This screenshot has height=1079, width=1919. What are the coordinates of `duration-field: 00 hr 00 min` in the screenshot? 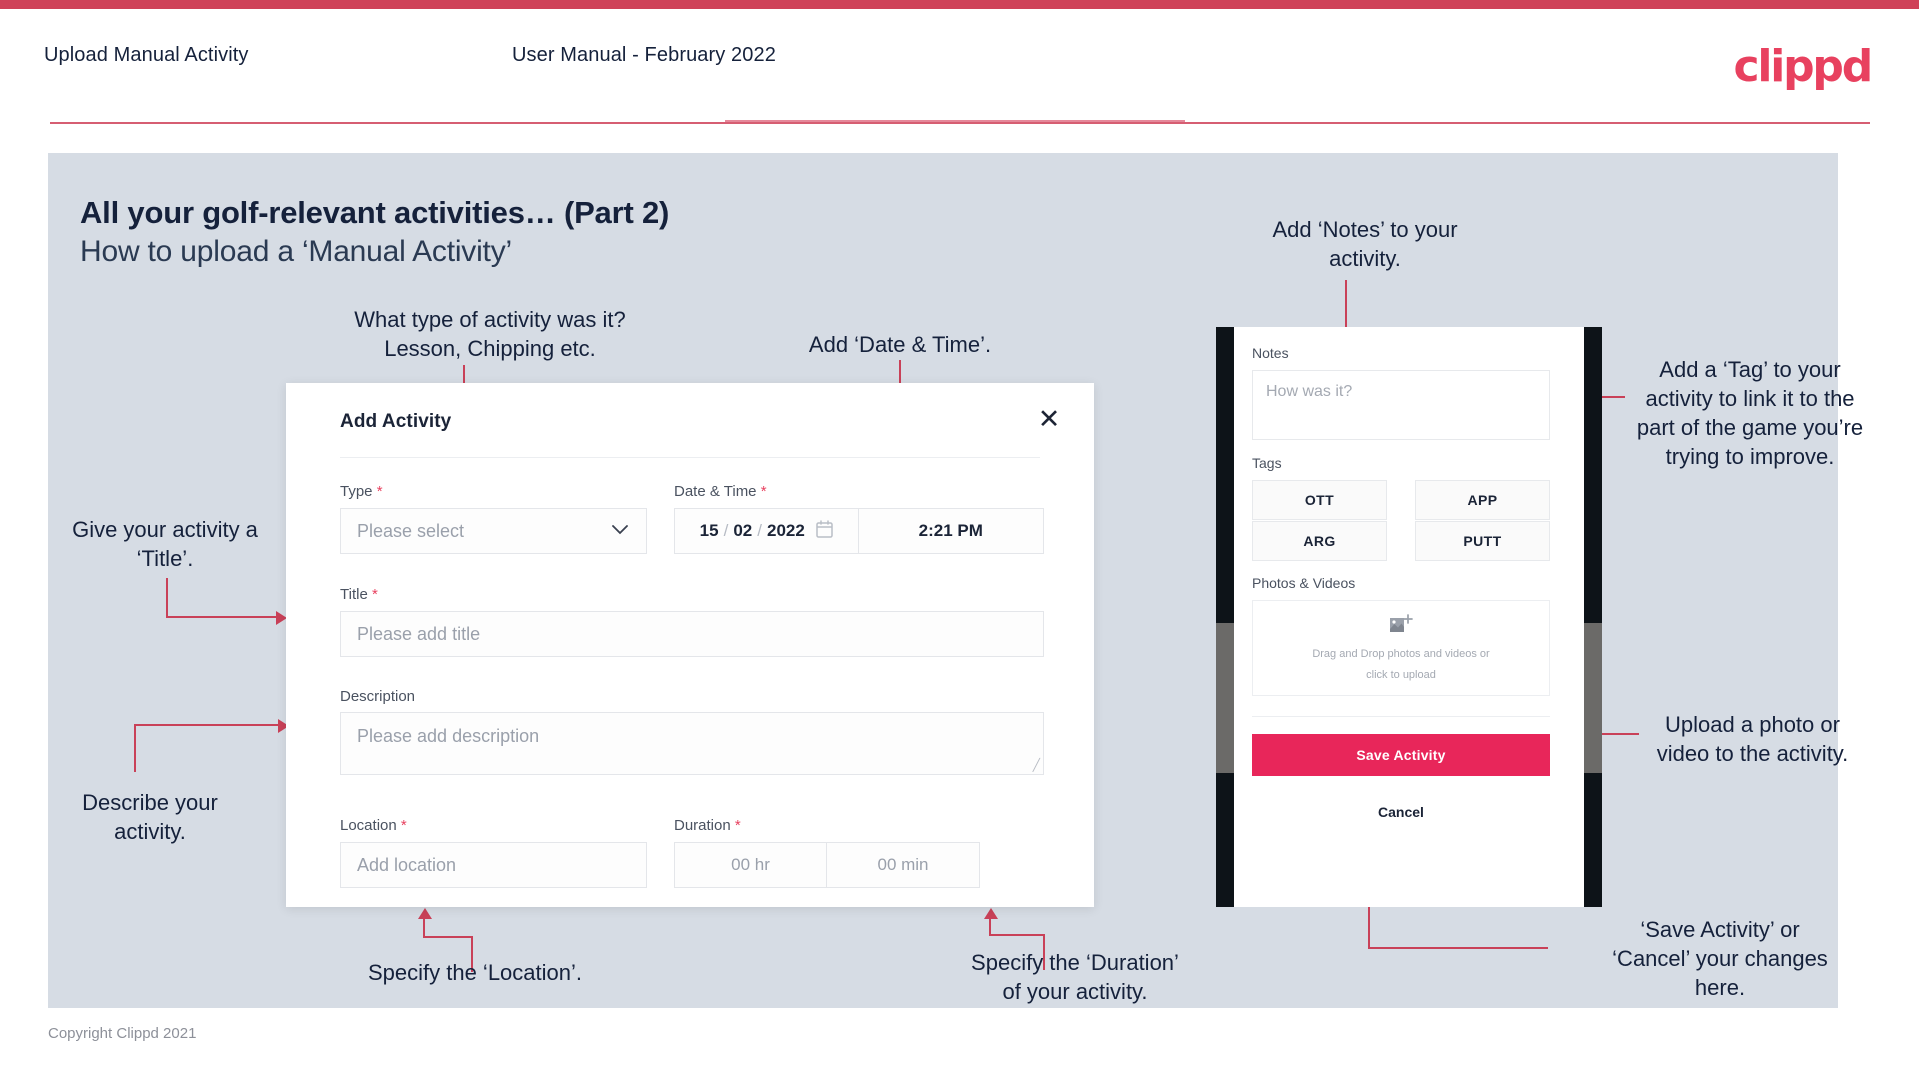 It's located at (827, 865).